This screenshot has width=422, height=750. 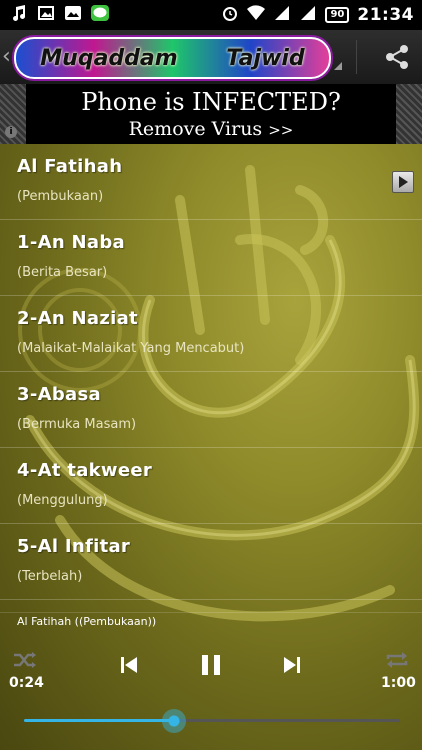 What do you see at coordinates (338, 66) in the screenshot?
I see `overflow-corner-icon` at bounding box center [338, 66].